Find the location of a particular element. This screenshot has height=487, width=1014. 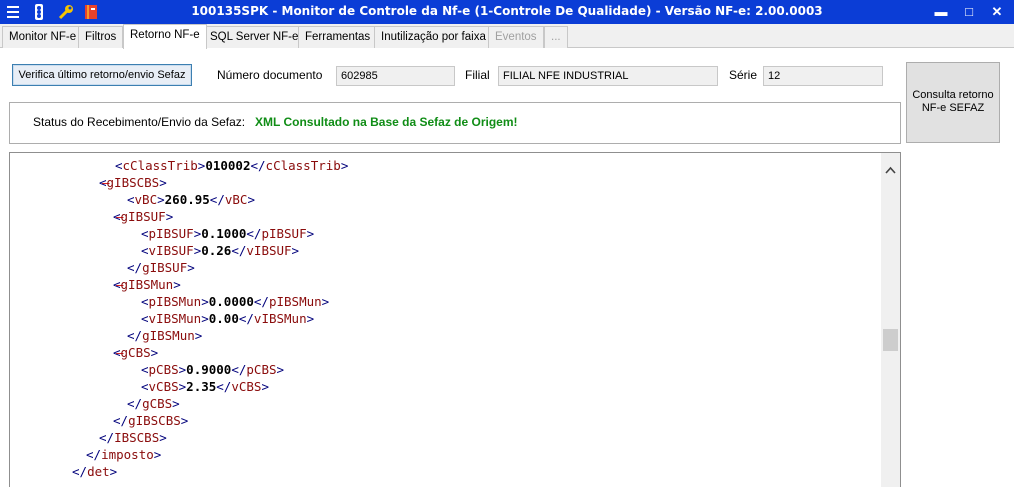

xml-line: </IBSCBS> is located at coordinates (133, 437).